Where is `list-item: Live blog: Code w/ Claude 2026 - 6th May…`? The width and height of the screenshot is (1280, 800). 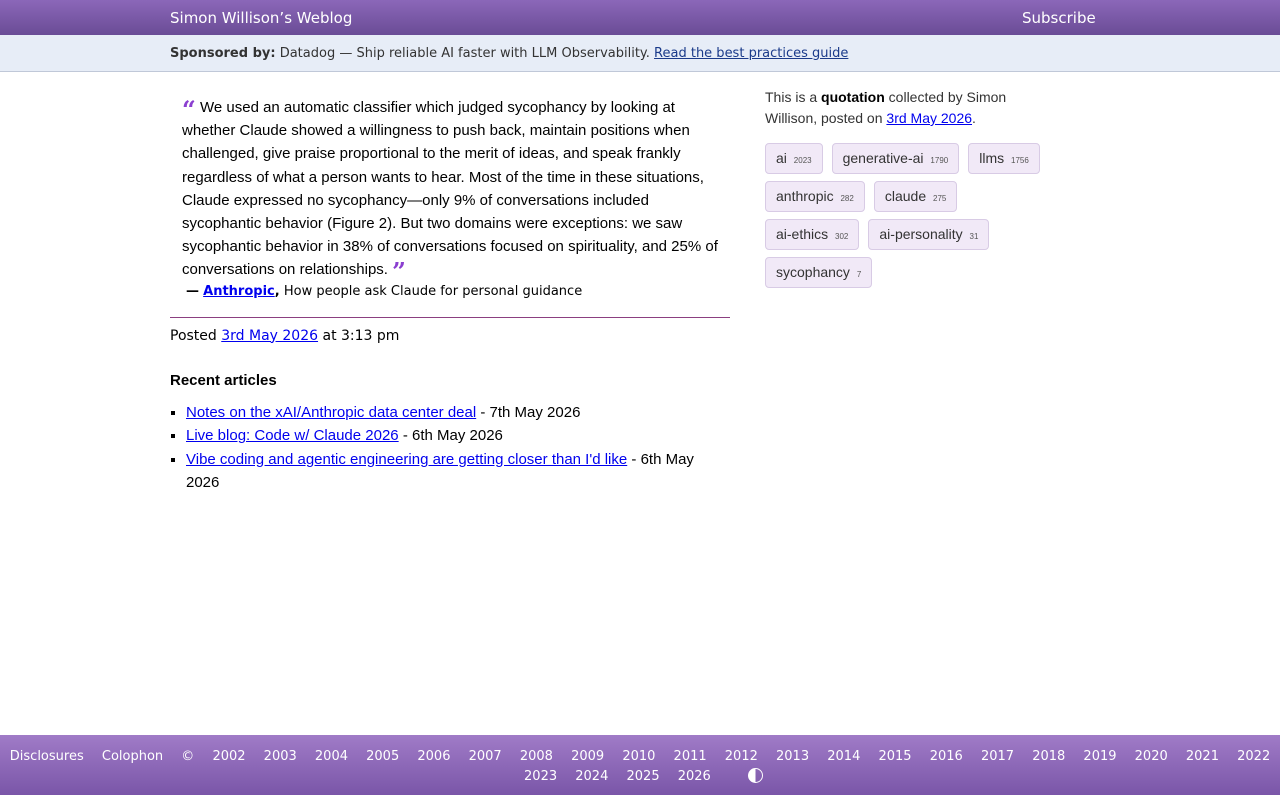
list-item: Live blog: Code w/ Claude 2026 - 6th May… is located at coordinates (458, 436).